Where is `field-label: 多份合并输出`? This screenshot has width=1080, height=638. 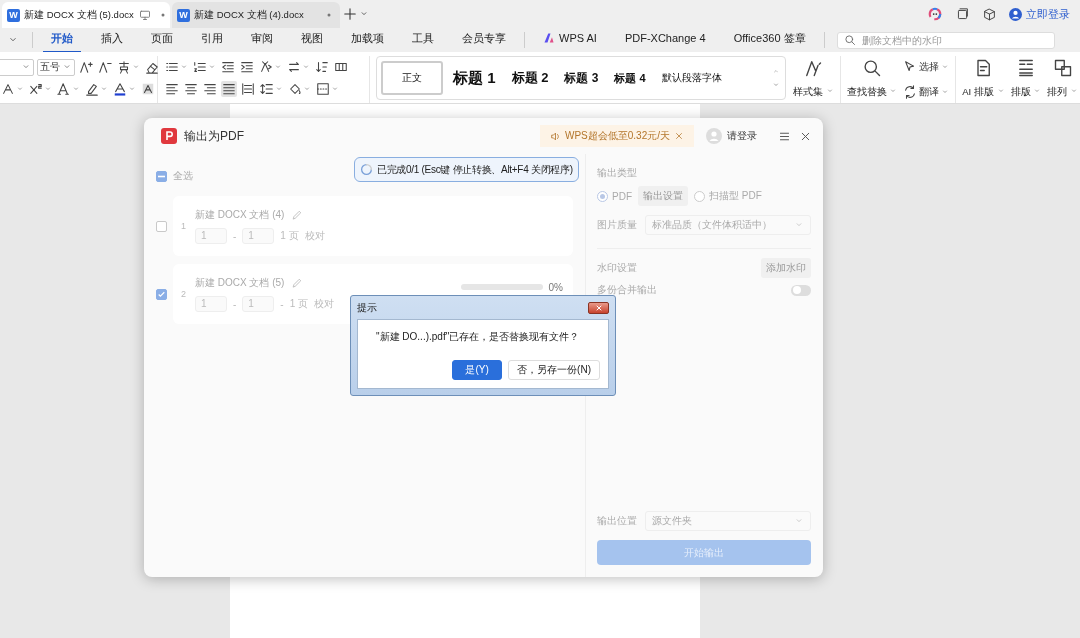 field-label: 多份合并输出 is located at coordinates (627, 290).